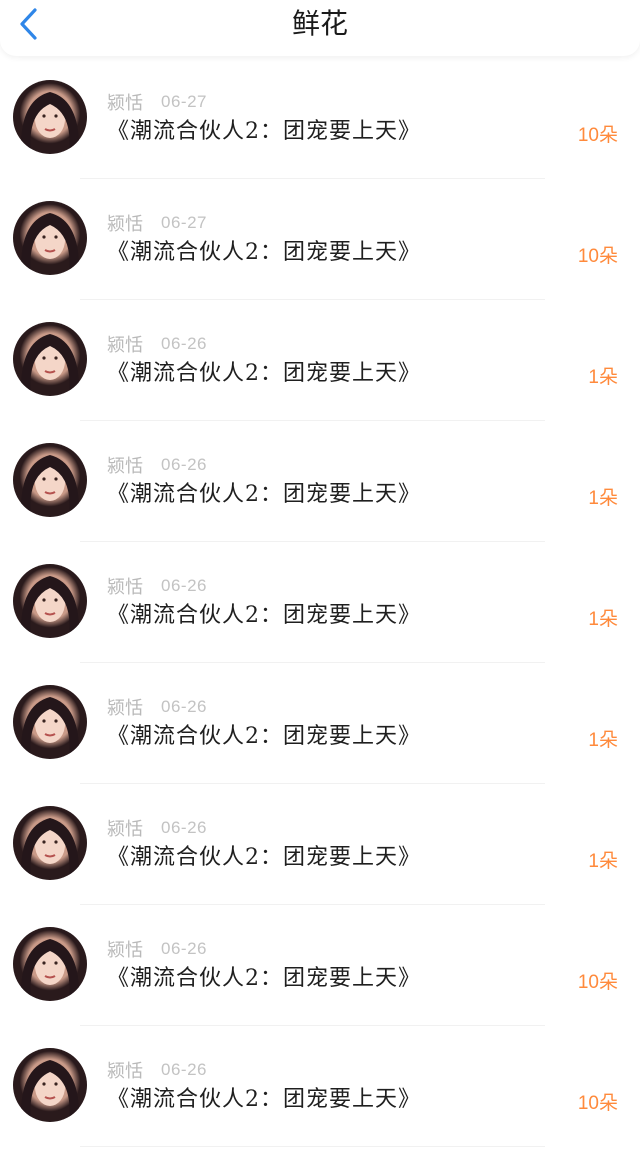  I want to click on top-nav-bar: 鲜花, so click(320, 28).